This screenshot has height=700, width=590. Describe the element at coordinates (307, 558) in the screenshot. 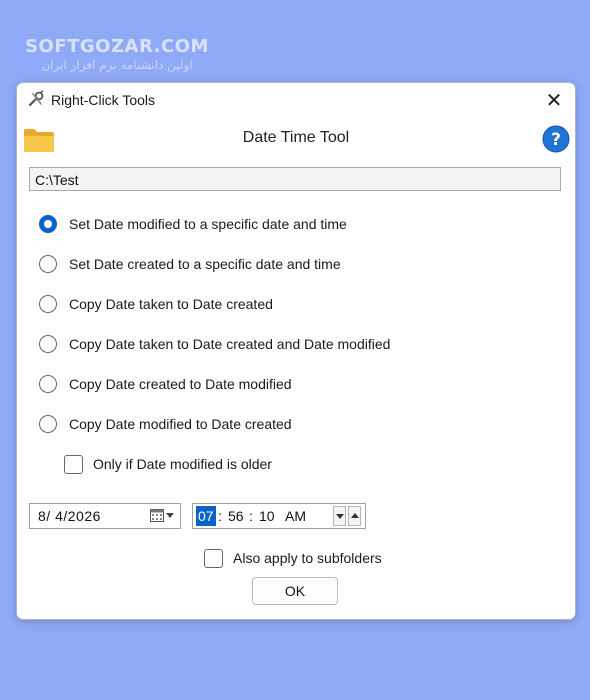

I see `subfolders-label: Also apply to subfolders` at that location.